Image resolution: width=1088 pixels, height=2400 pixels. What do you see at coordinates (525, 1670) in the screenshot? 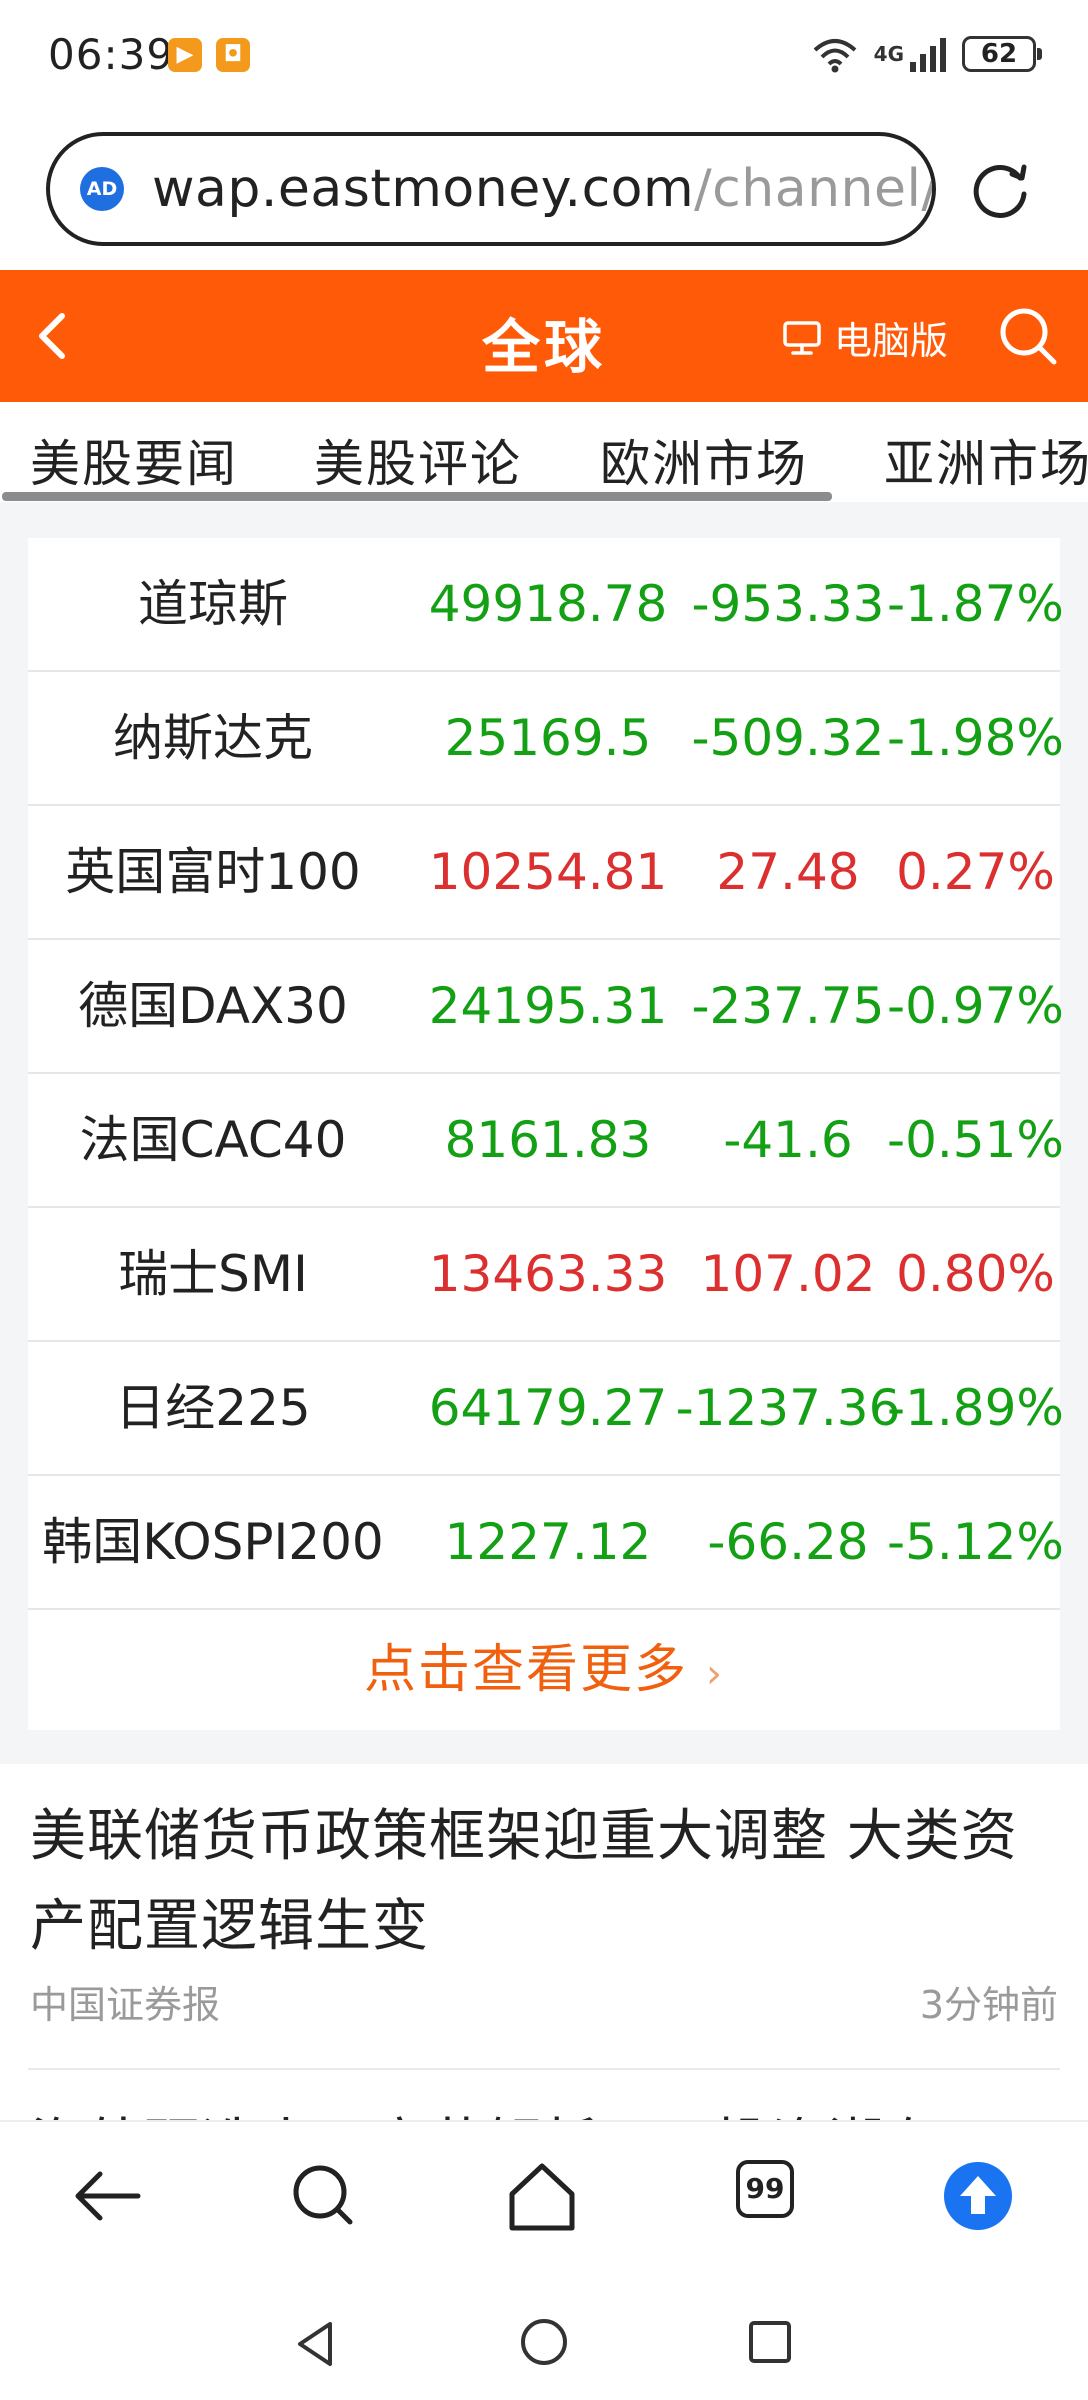
I see `view-more-label: 点击查看更多` at bounding box center [525, 1670].